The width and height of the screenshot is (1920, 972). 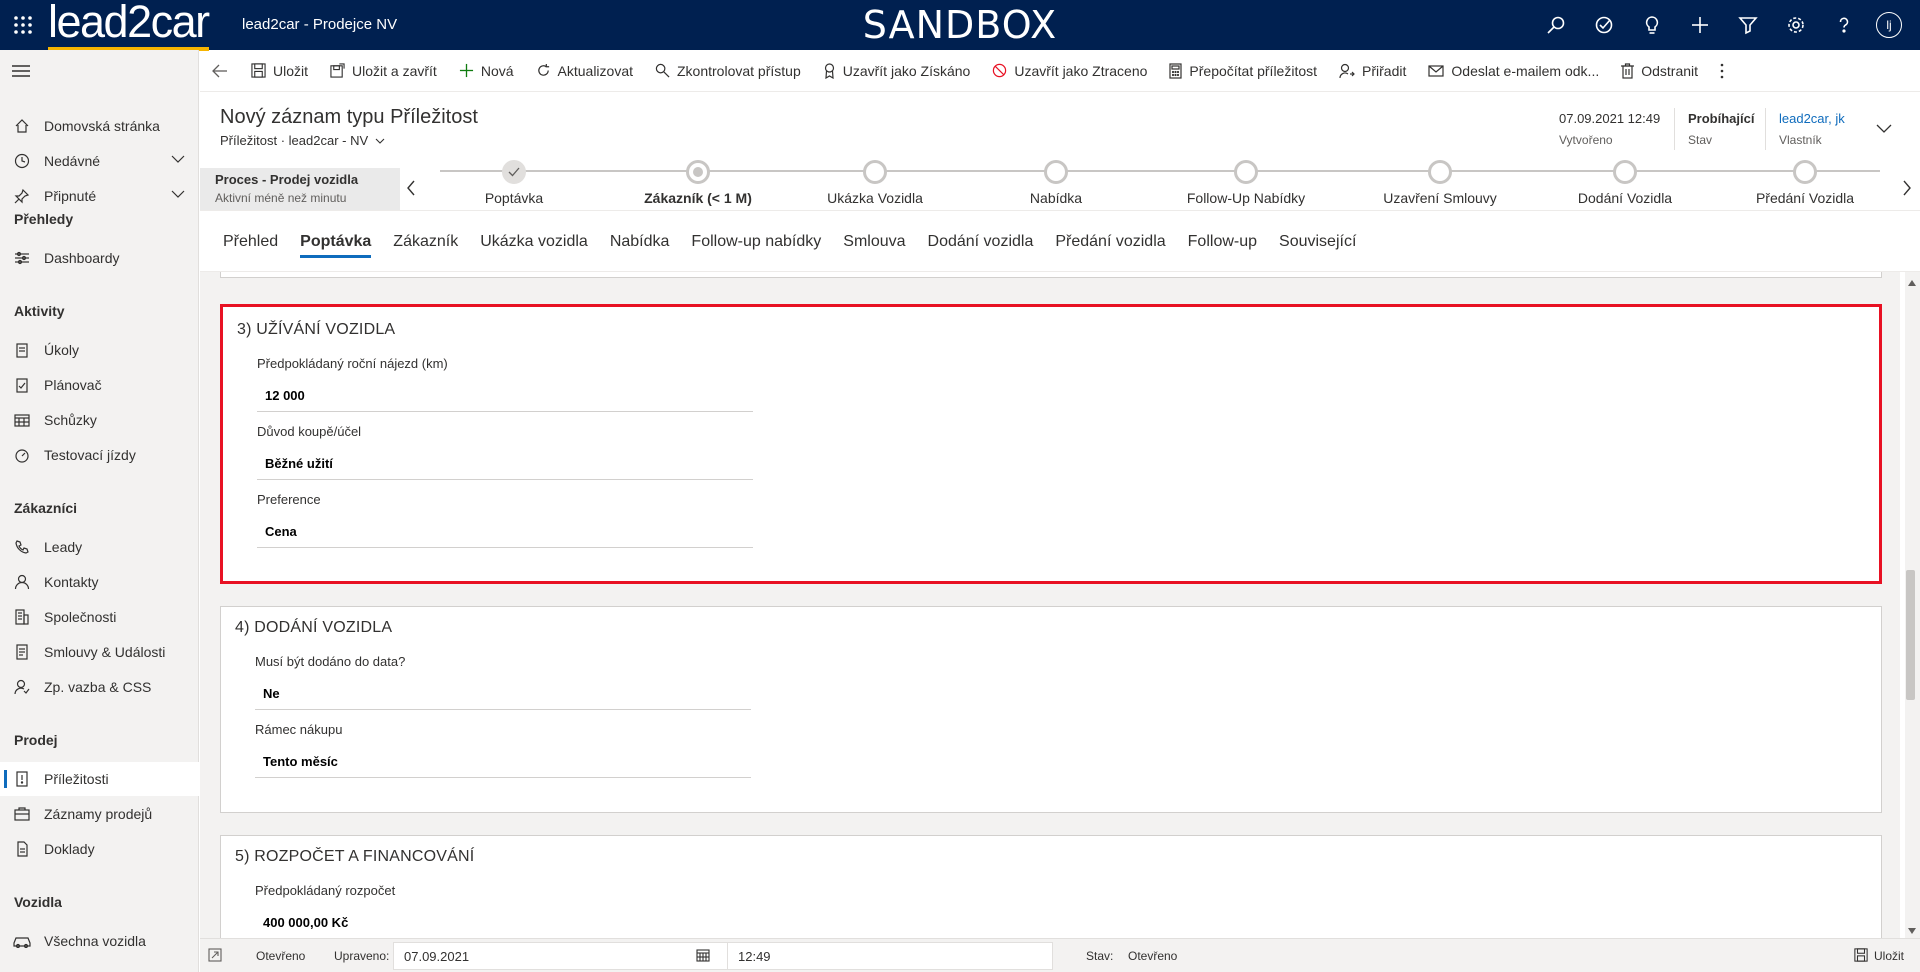 What do you see at coordinates (890, 956) in the screenshot?
I see `modified-time-field: 12:49` at bounding box center [890, 956].